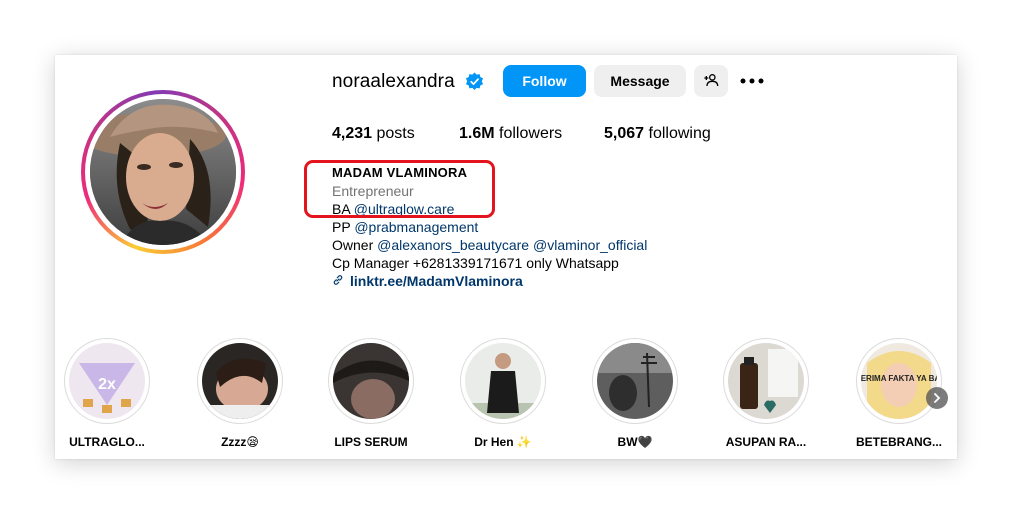 Image resolution: width=1012 pixels, height=514 pixels. What do you see at coordinates (624, 133) in the screenshot?
I see `following-count-value: 5,067` at bounding box center [624, 133].